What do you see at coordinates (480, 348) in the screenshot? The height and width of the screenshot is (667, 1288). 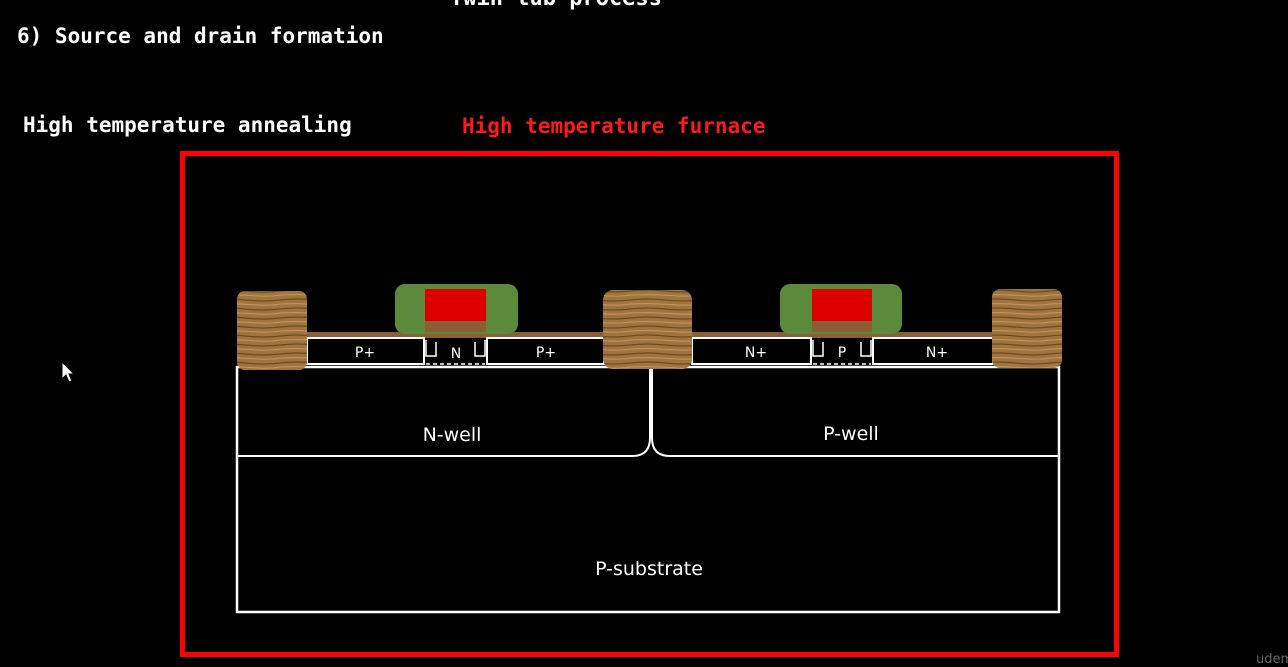 I see `pmos-ldd-right` at bounding box center [480, 348].